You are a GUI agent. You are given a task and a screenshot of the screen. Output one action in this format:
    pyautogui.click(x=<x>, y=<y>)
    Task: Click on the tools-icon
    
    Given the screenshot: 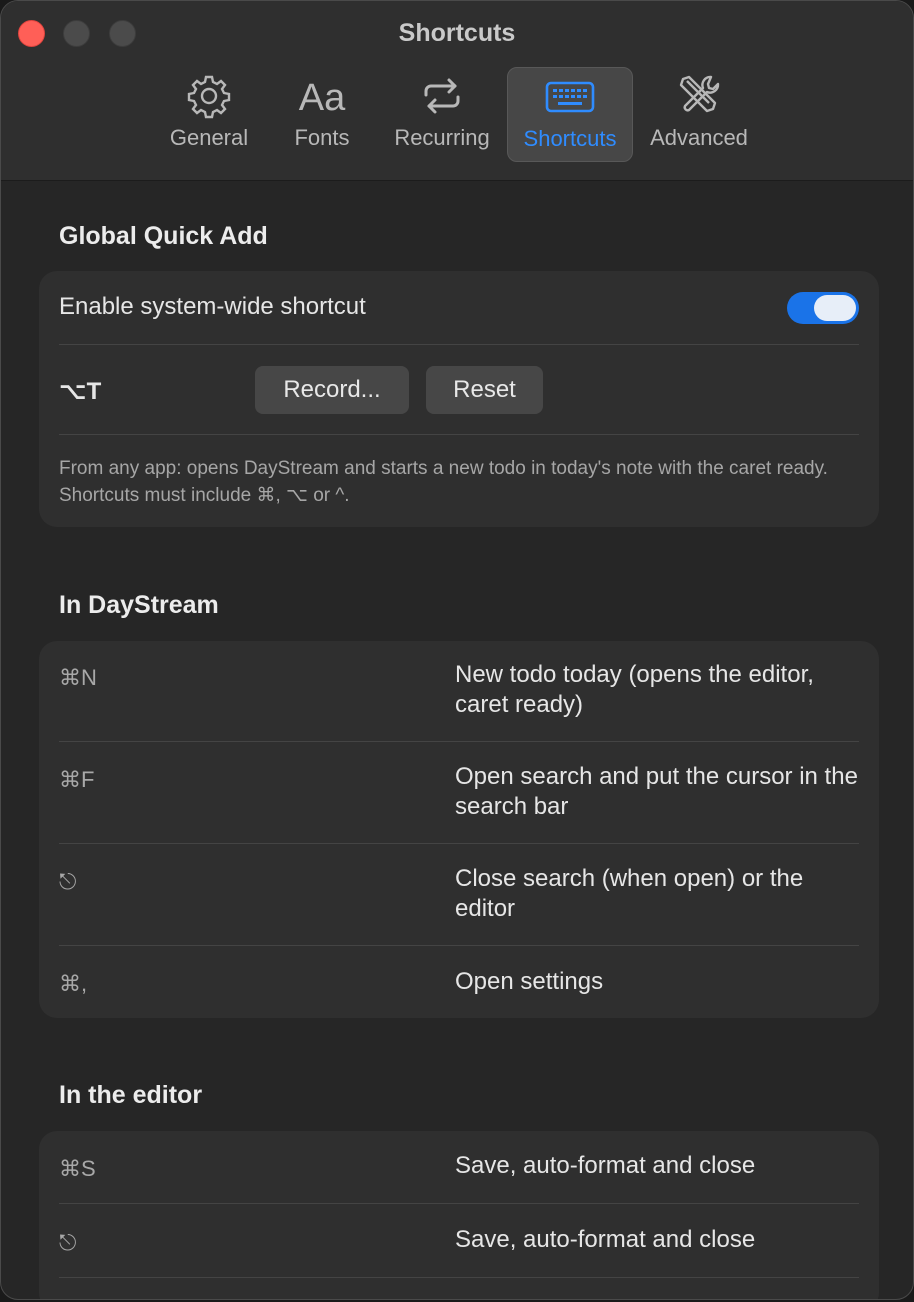 What is the action you would take?
    pyautogui.click(x=699, y=98)
    